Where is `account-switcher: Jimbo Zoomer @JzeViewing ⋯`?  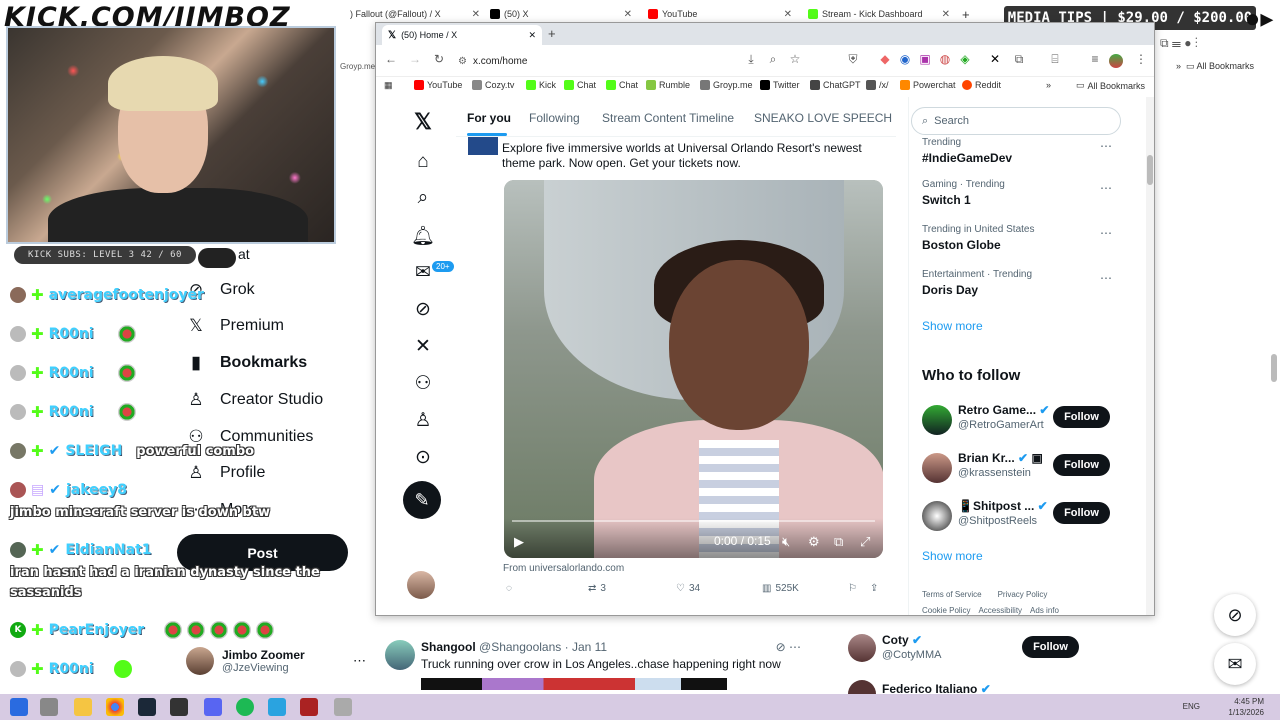
account-switcher: Jimbo Zoomer @JzeViewing ⋯ is located at coordinates (276, 661).